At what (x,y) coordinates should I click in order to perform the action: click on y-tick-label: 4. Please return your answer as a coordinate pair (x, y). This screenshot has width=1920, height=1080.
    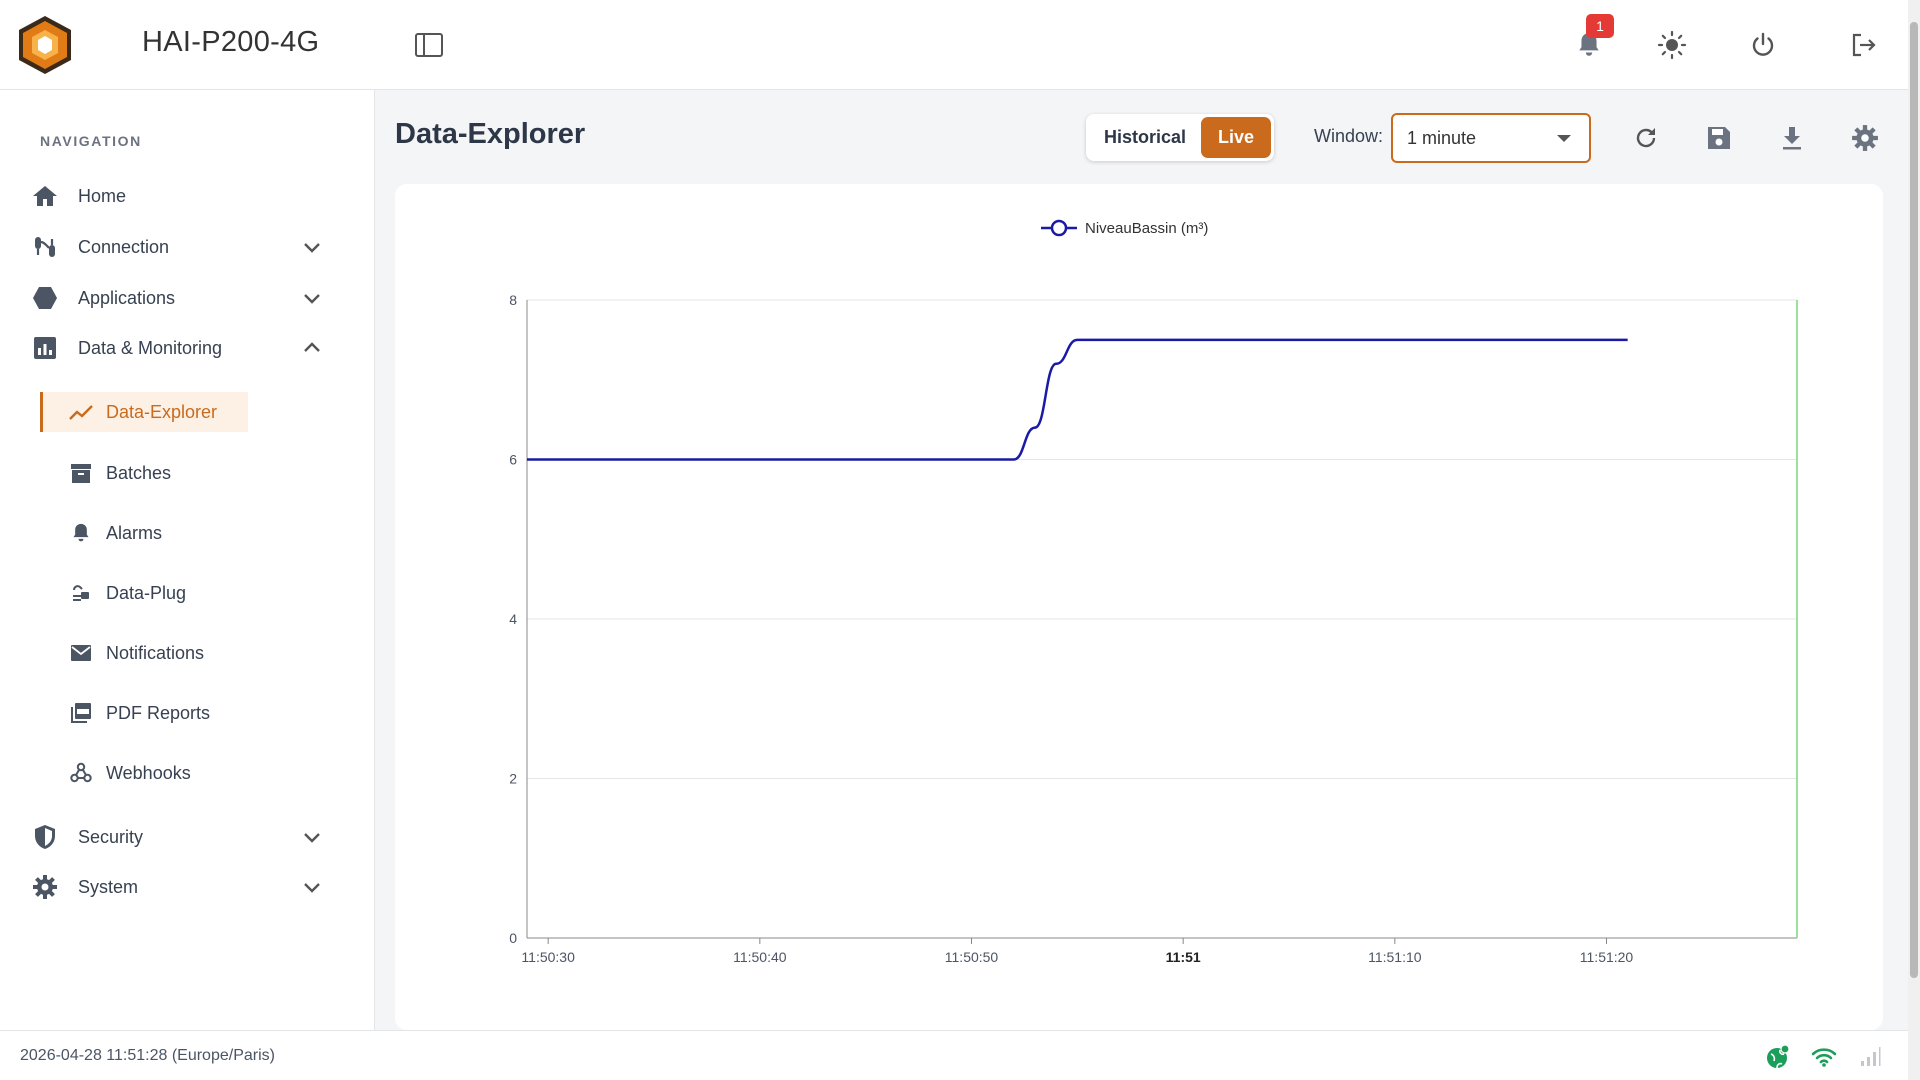
    Looking at the image, I should click on (513, 619).